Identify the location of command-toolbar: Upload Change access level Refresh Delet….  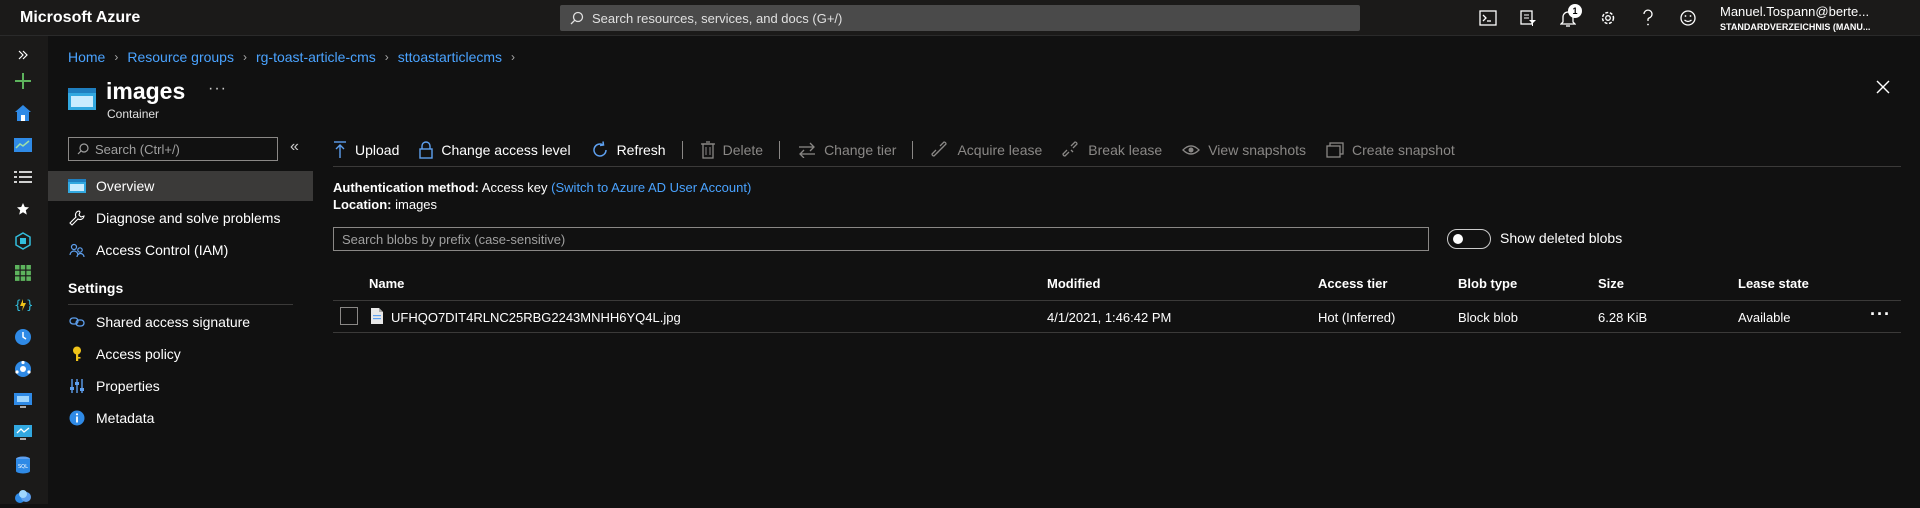
(904, 150).